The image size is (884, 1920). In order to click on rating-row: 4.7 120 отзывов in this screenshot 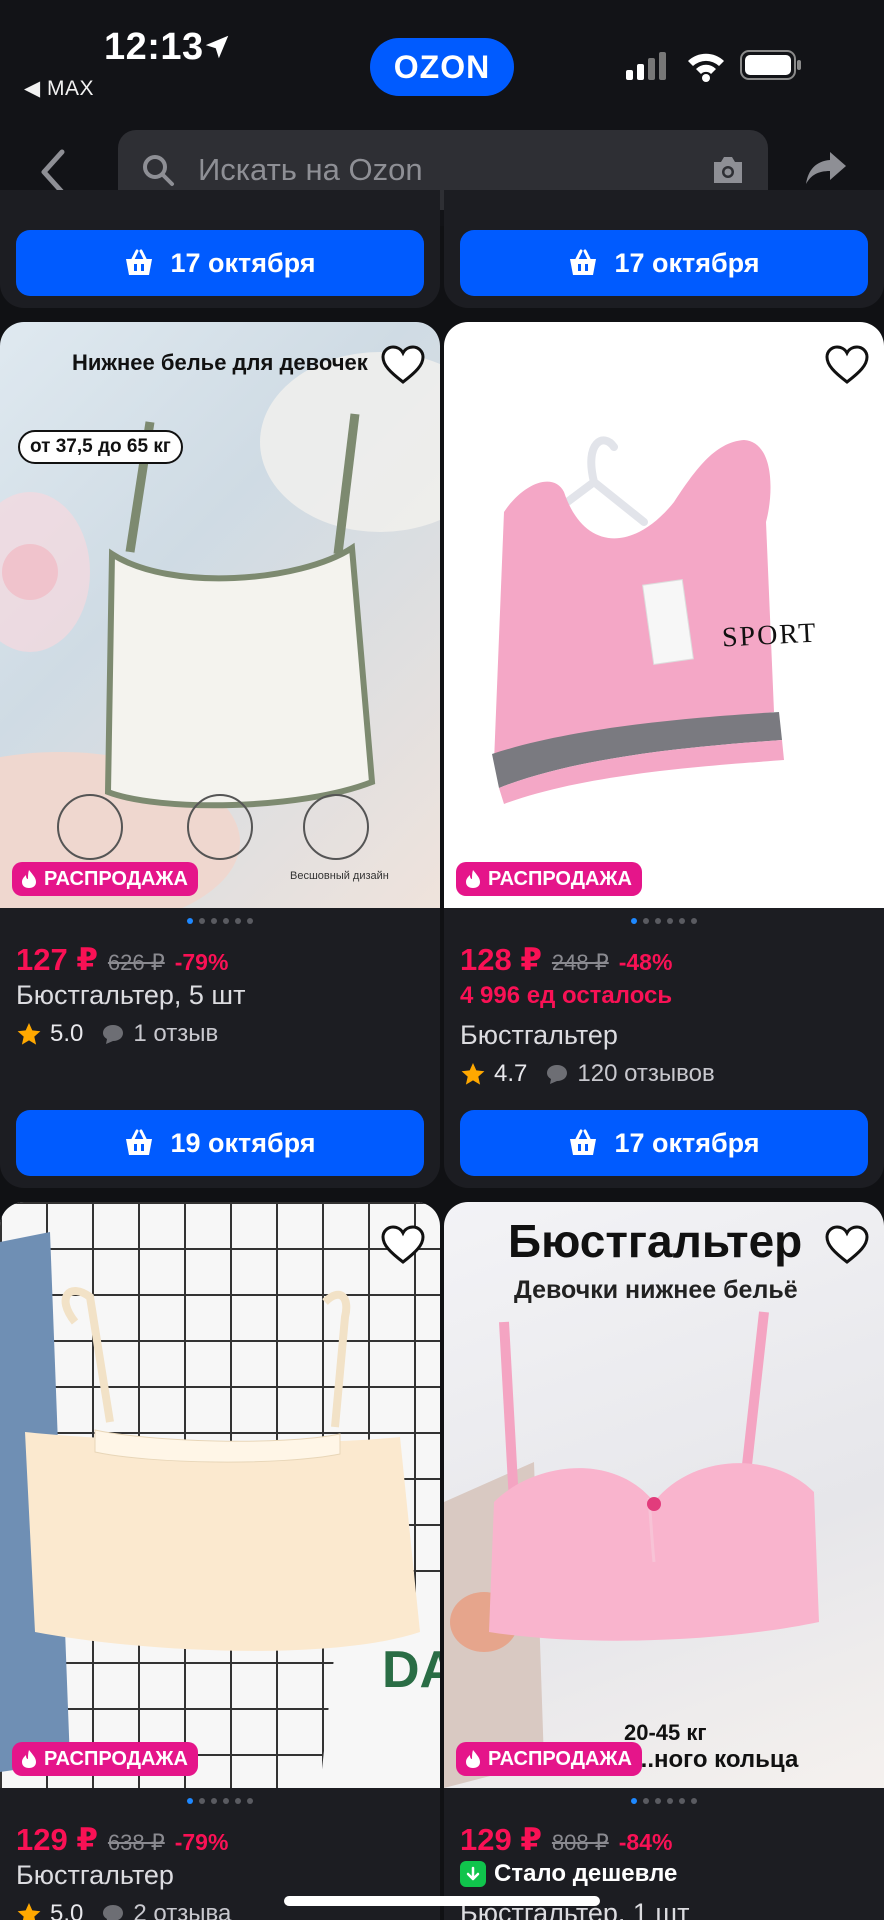, I will do `click(587, 1074)`.